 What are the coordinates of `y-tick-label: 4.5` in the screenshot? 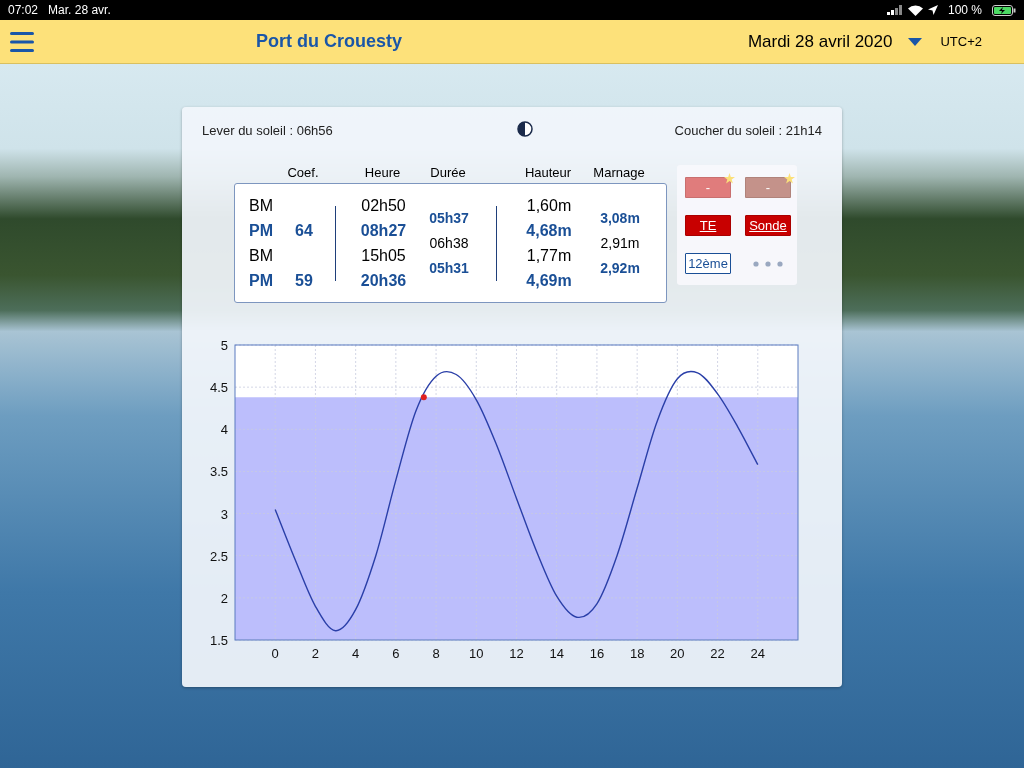 It's located at (218, 388).